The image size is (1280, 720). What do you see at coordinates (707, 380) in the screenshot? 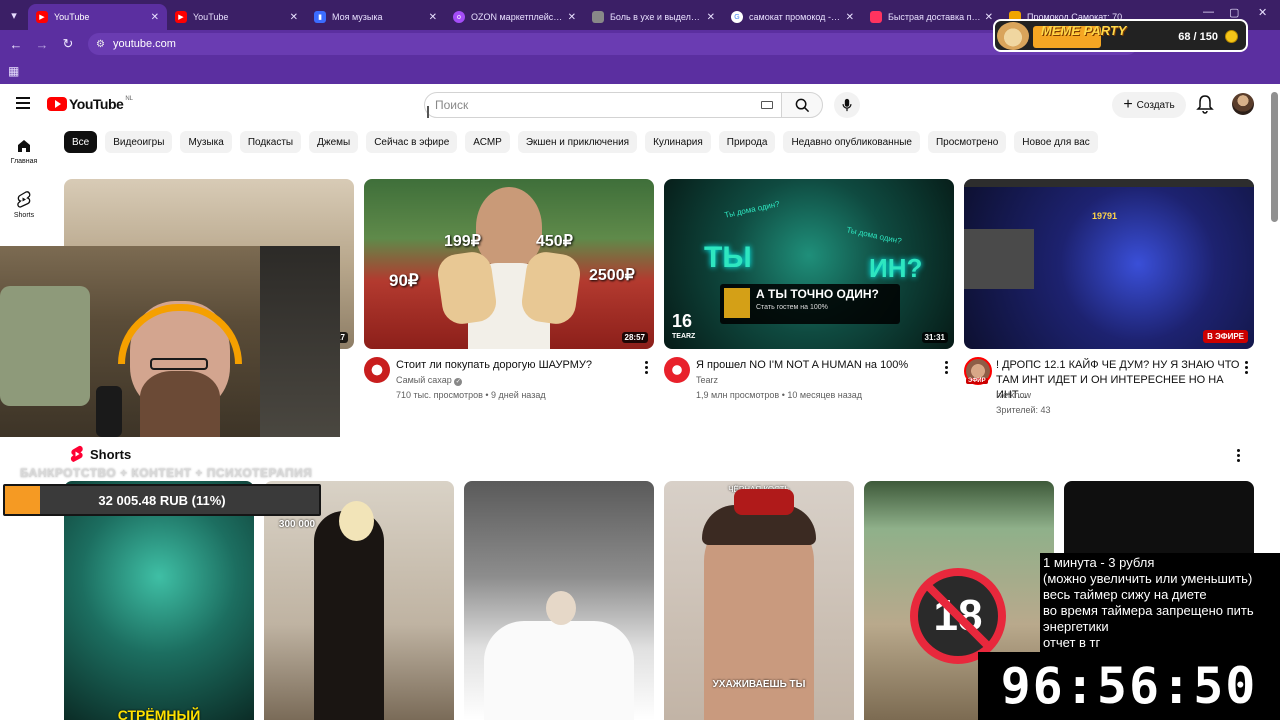
I see `channel-name: Tearz` at bounding box center [707, 380].